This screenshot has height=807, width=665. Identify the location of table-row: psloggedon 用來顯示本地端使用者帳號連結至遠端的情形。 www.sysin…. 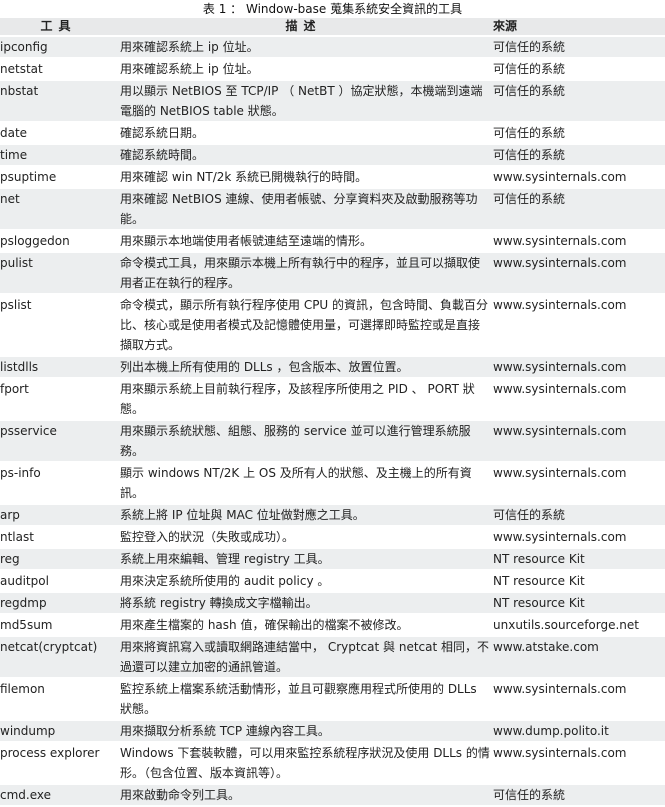
(332, 241).